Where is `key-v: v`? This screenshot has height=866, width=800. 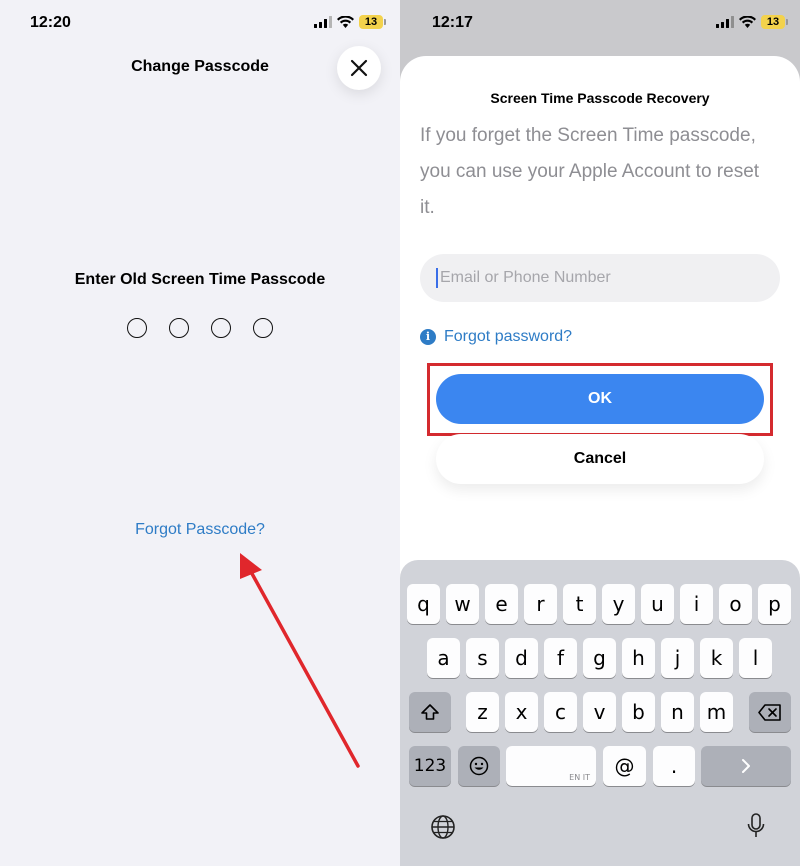 key-v: v is located at coordinates (599, 712).